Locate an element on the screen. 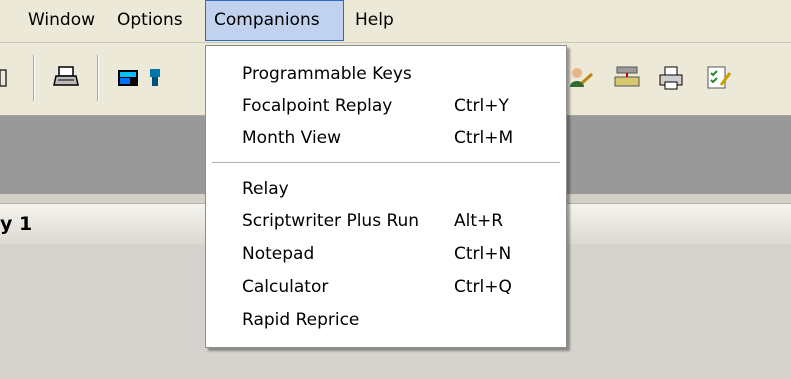  menu-item-shortcut: Alt+R is located at coordinates (479, 221).